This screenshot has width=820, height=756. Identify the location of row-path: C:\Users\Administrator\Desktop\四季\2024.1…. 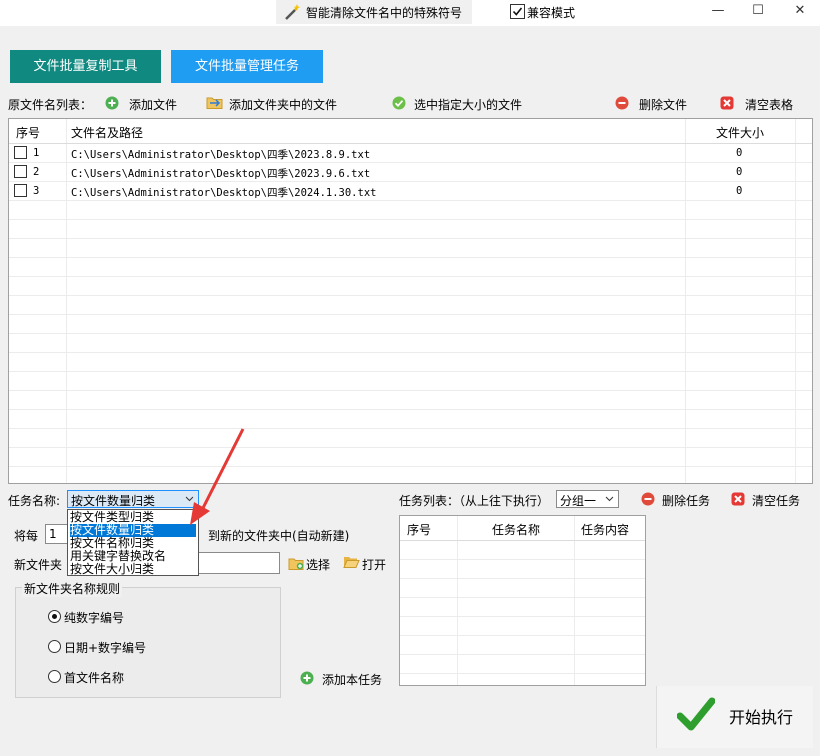
(224, 193).